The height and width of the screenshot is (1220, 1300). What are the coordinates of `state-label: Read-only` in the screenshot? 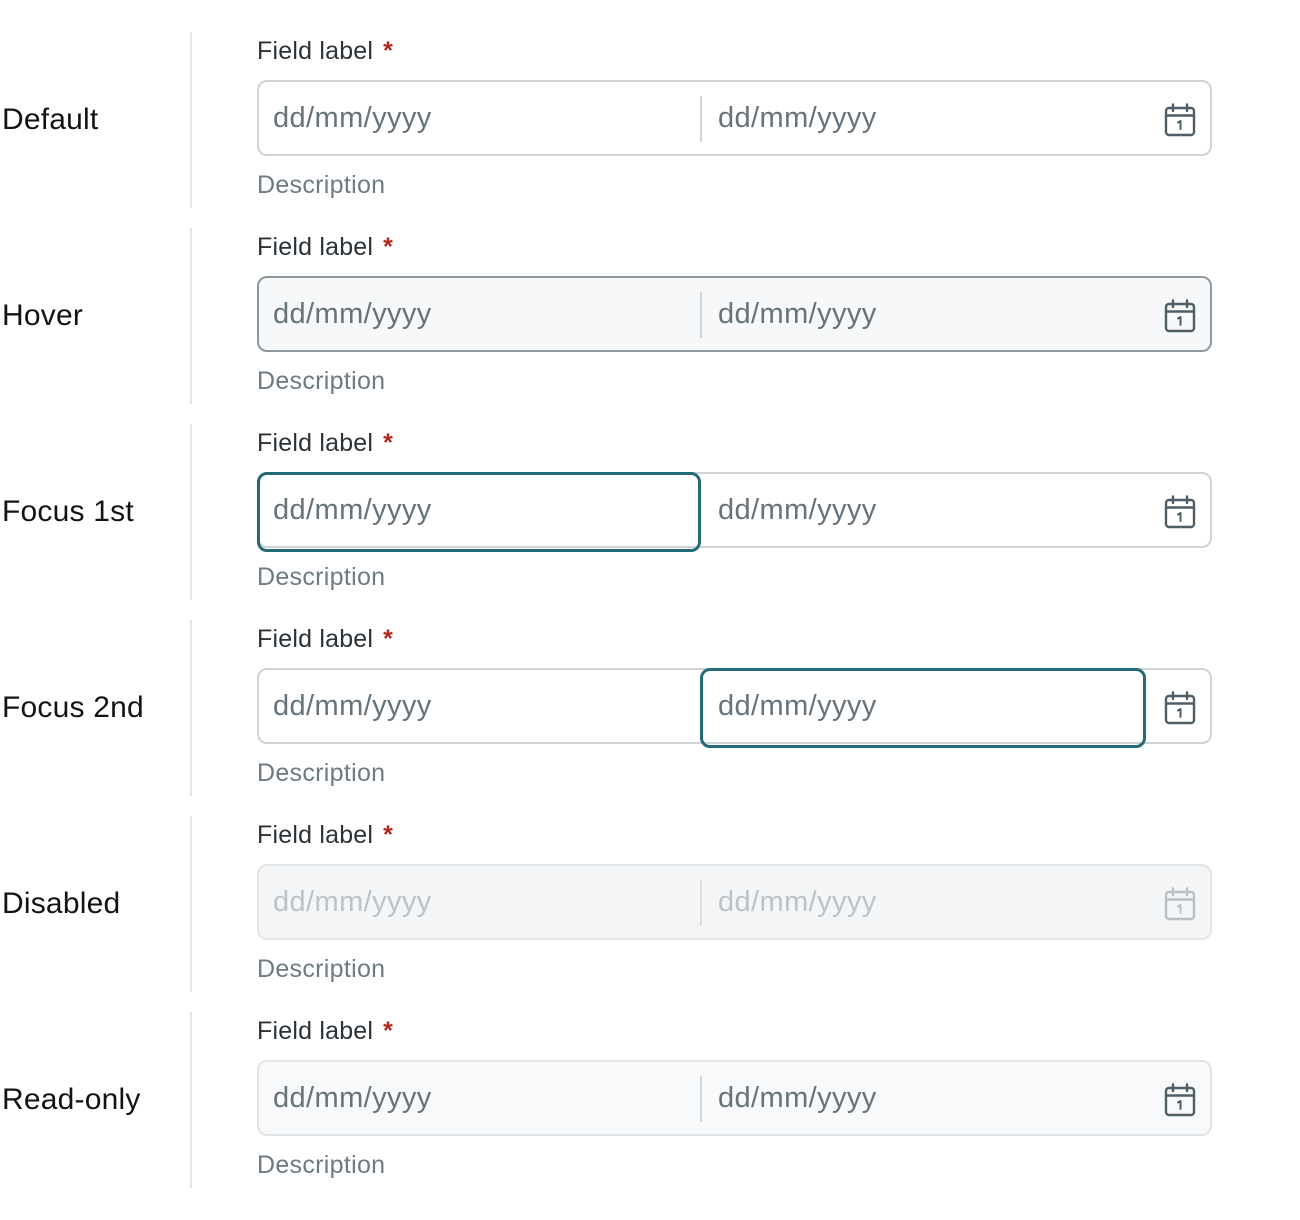 It's located at (71, 1099).